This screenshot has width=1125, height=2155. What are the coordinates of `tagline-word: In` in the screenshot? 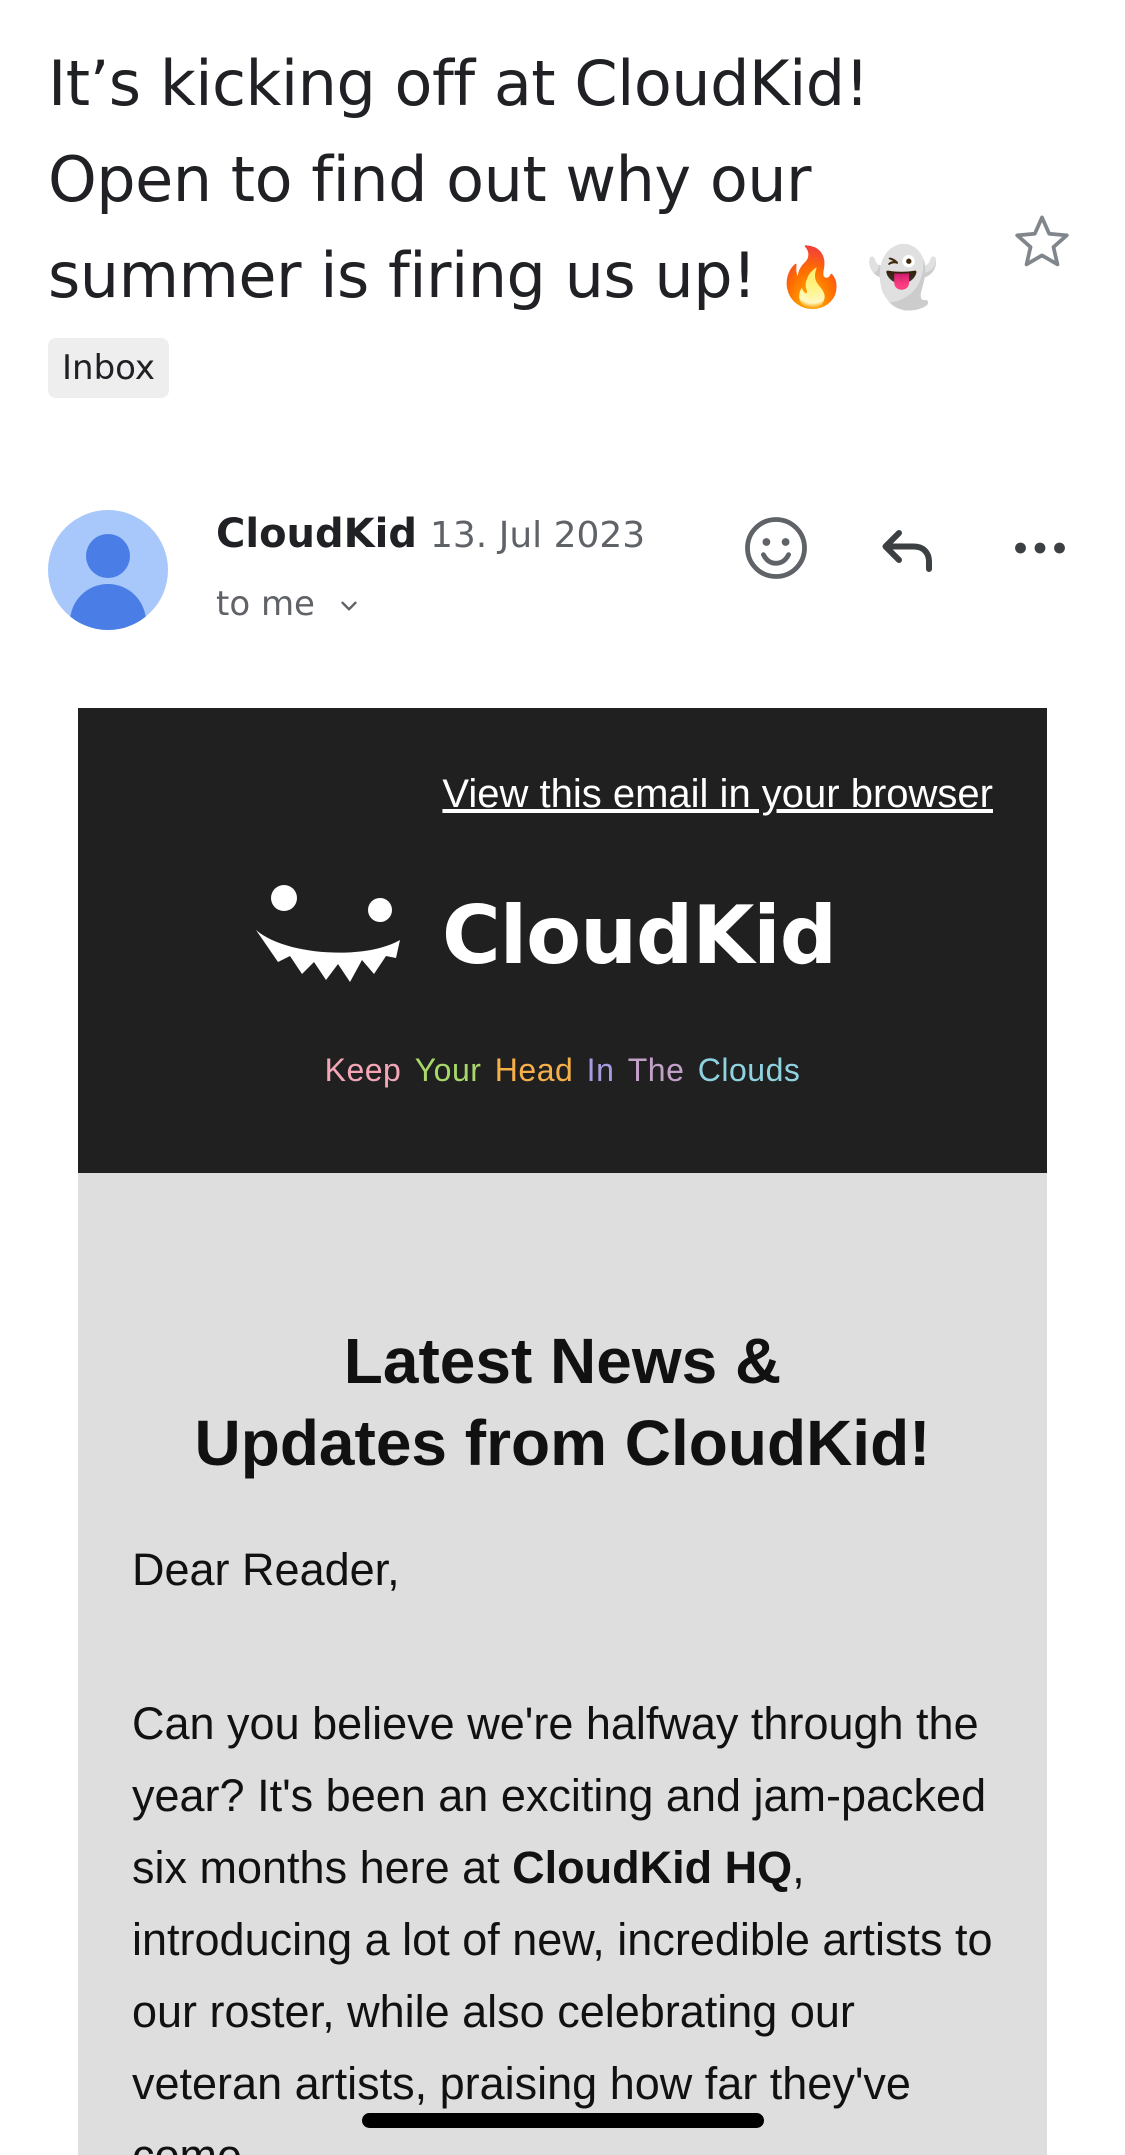 It's located at (600, 1070).